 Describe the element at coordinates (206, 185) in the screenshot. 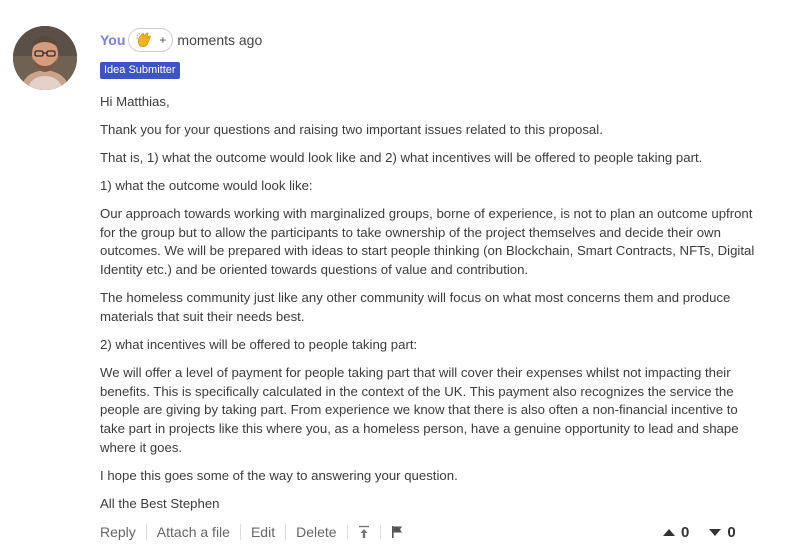

I see `comment-paragraph: 1) what the outcome would look like:` at that location.